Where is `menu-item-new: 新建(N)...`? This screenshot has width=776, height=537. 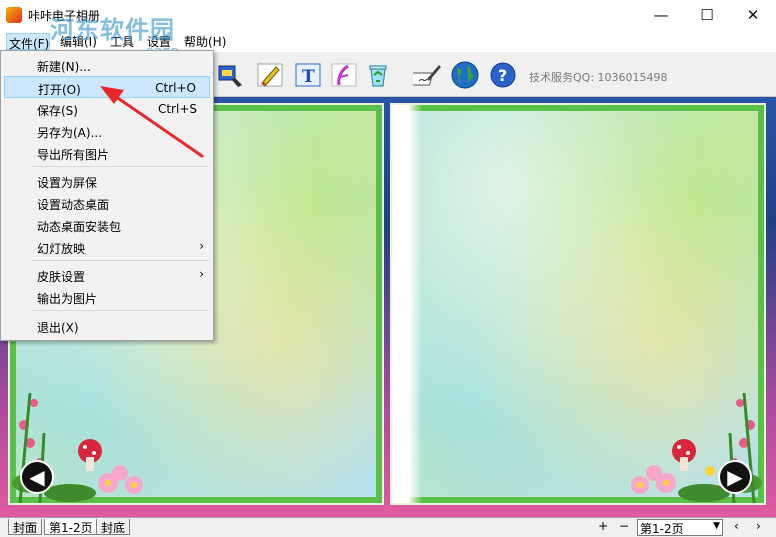
menu-item-new: 新建(N)... is located at coordinates (107, 65).